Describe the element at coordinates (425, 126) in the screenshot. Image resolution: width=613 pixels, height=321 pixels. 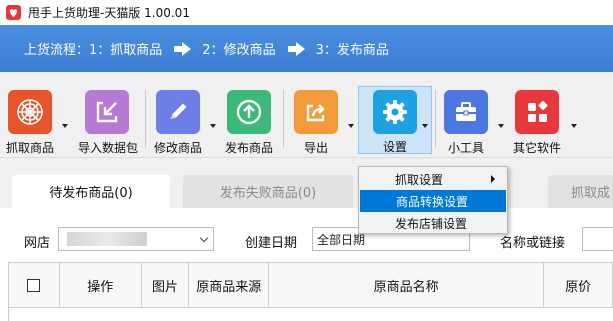
I see `settings-dropdown-icon` at that location.